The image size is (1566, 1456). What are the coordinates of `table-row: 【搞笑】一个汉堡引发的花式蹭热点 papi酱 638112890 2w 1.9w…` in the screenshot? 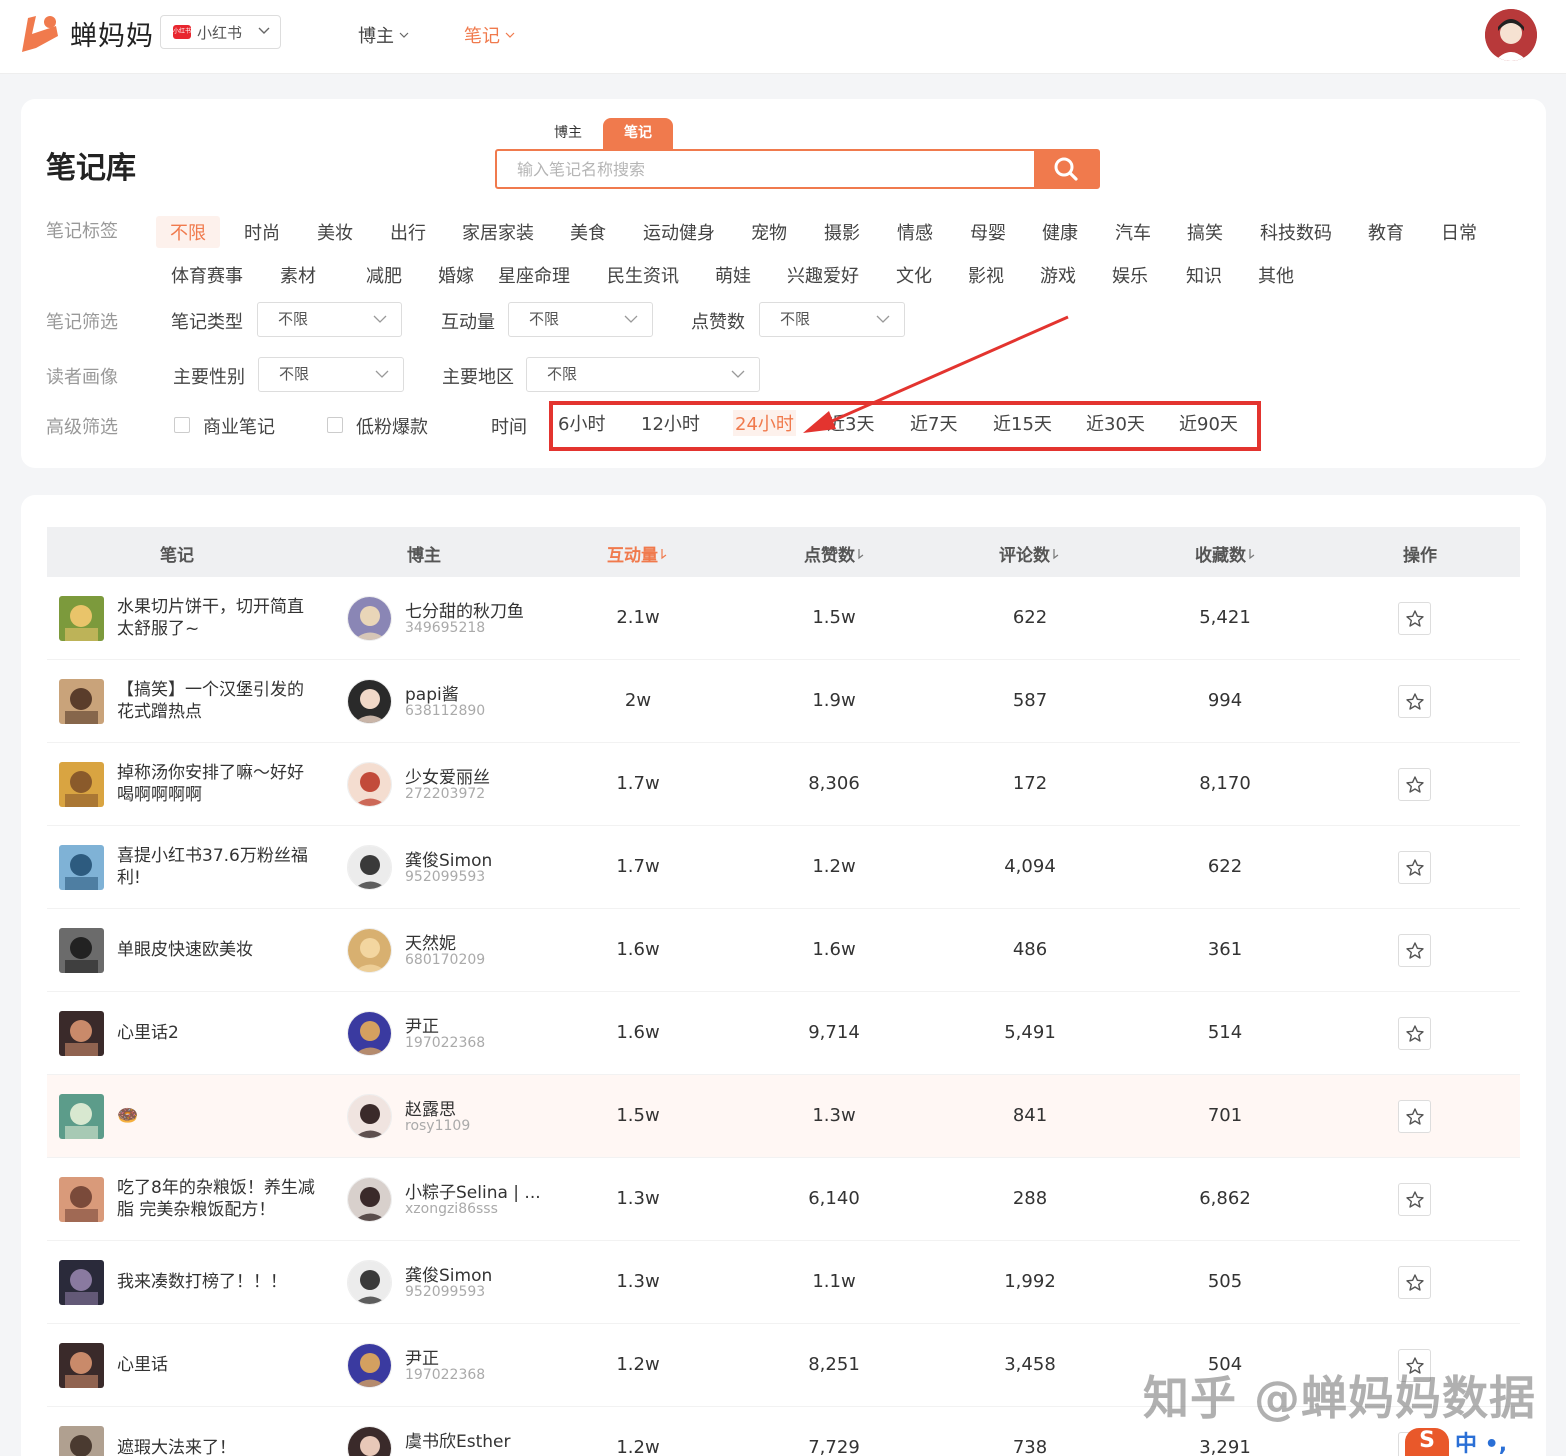 It's located at (783, 701).